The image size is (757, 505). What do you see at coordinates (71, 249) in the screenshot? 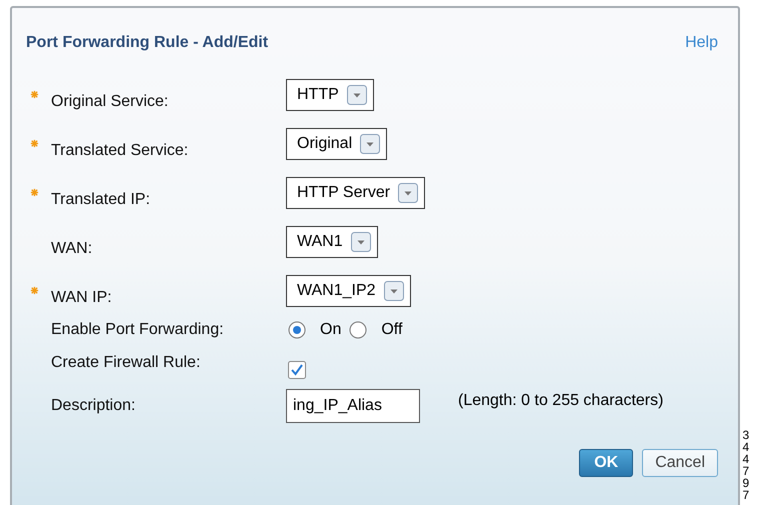
I see `field-label: WAN:` at bounding box center [71, 249].